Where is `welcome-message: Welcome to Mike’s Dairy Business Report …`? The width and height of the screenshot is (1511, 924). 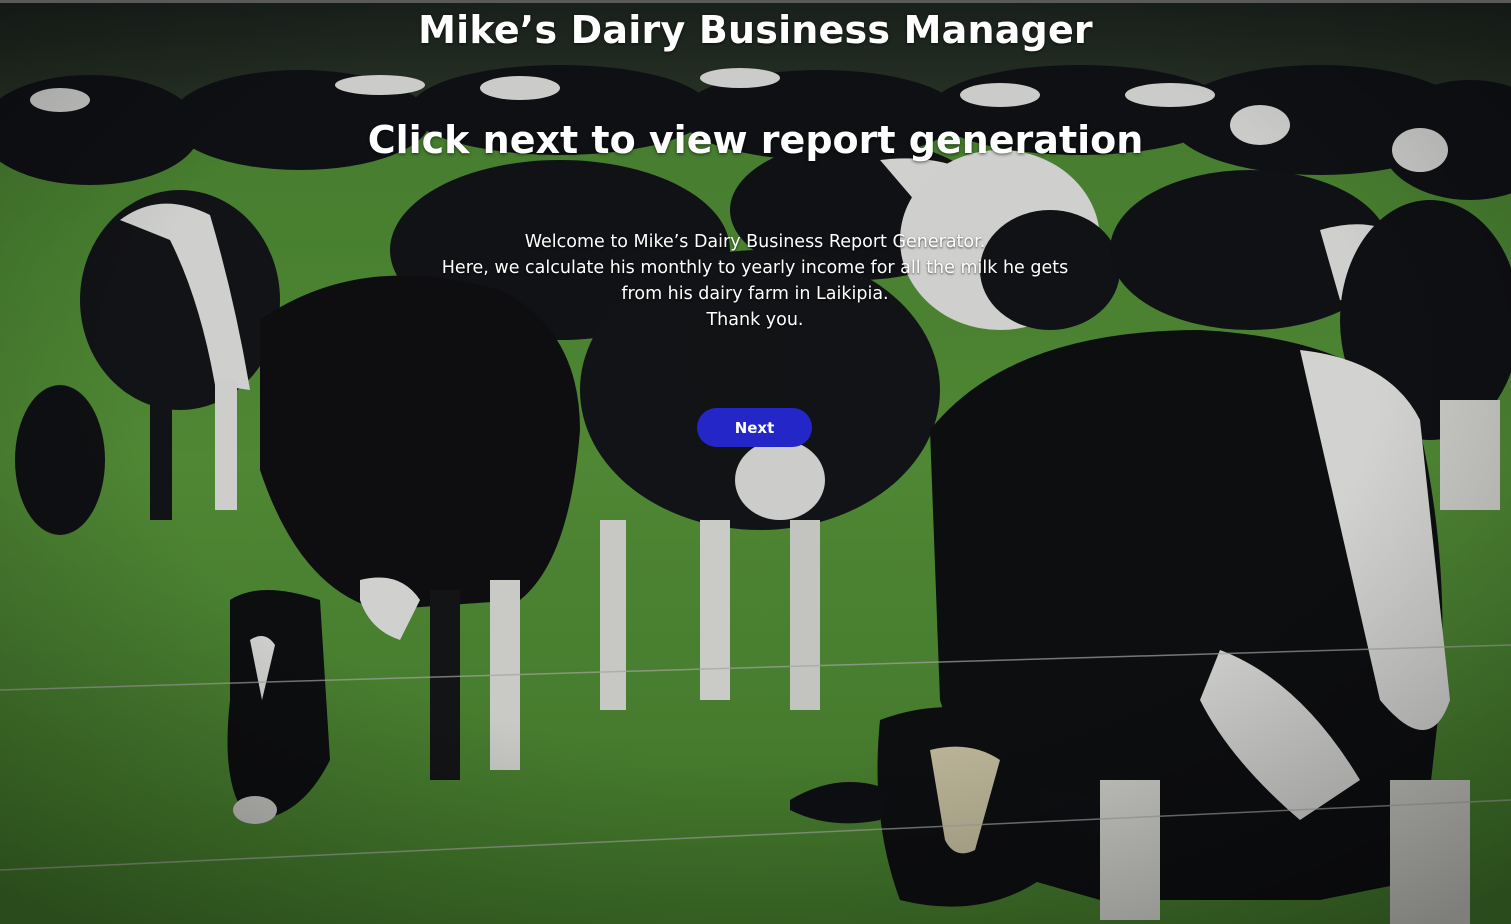
welcome-message: Welcome to Mike’s Dairy Business Report … is located at coordinates (755, 281).